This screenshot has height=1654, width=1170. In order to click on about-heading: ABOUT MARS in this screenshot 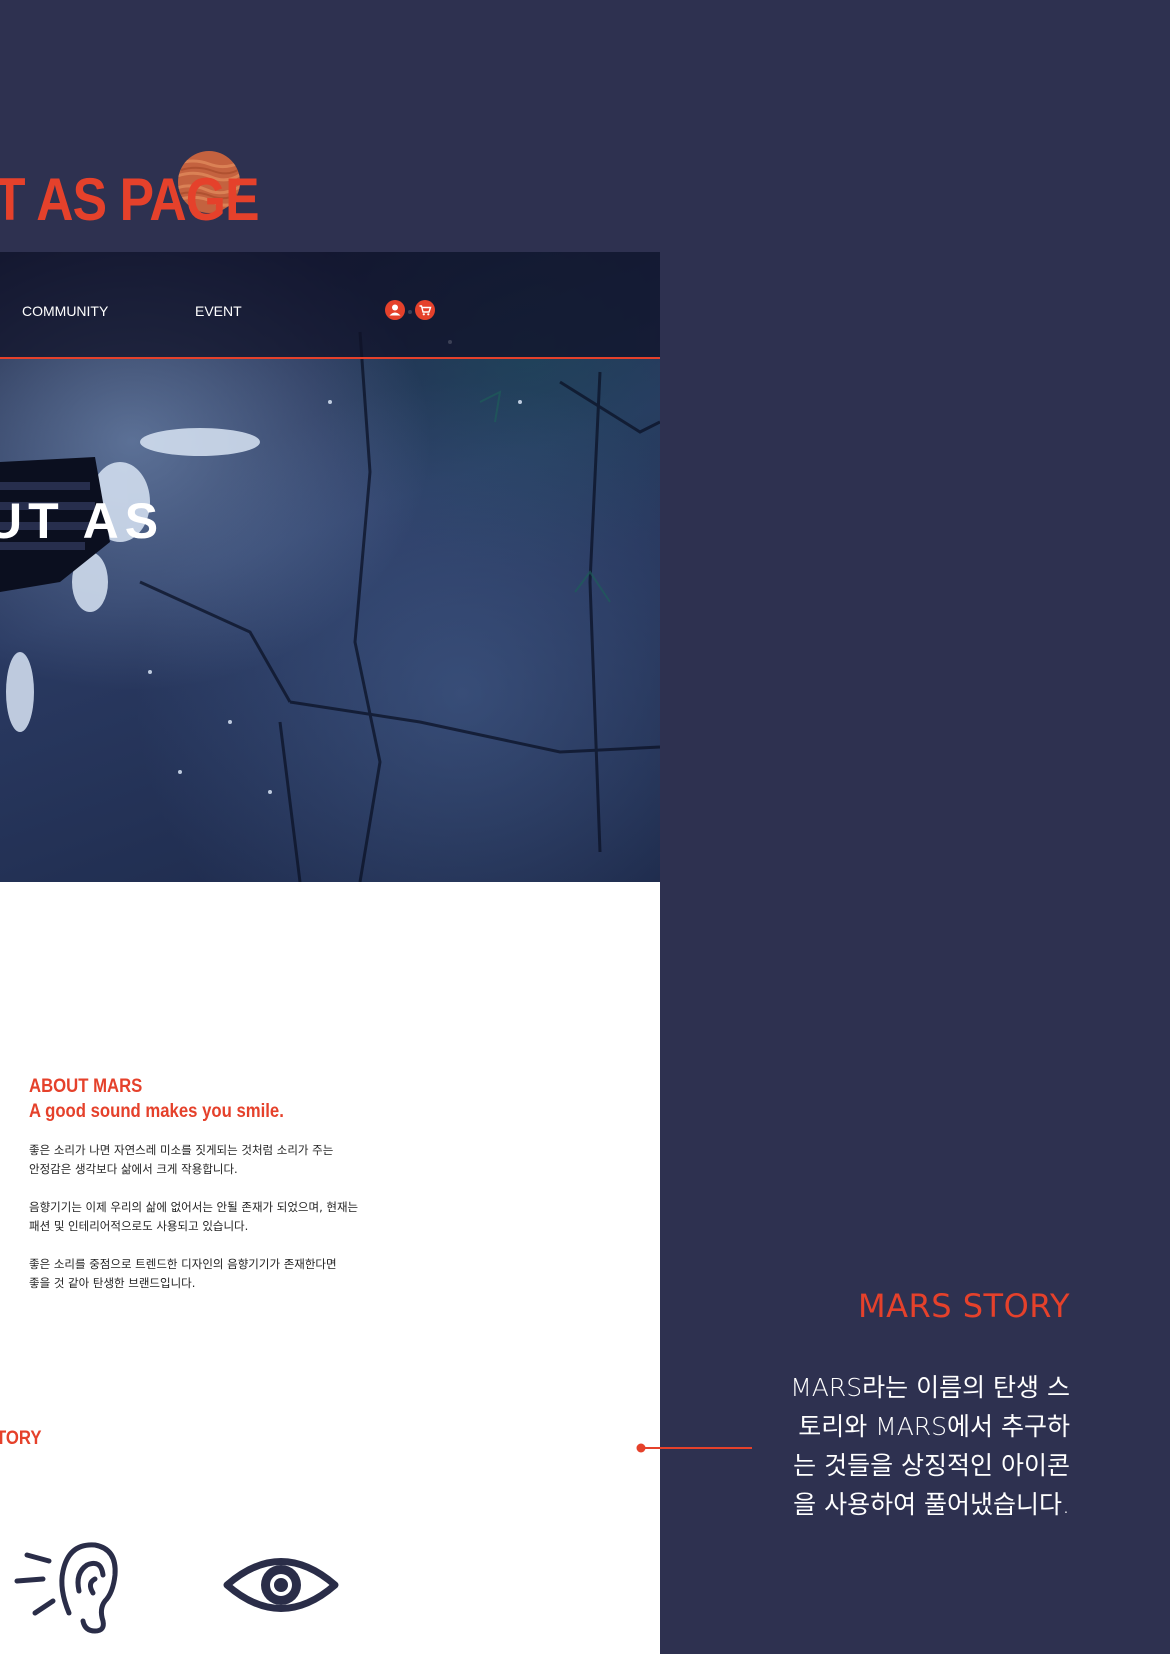, I will do `click(86, 1086)`.